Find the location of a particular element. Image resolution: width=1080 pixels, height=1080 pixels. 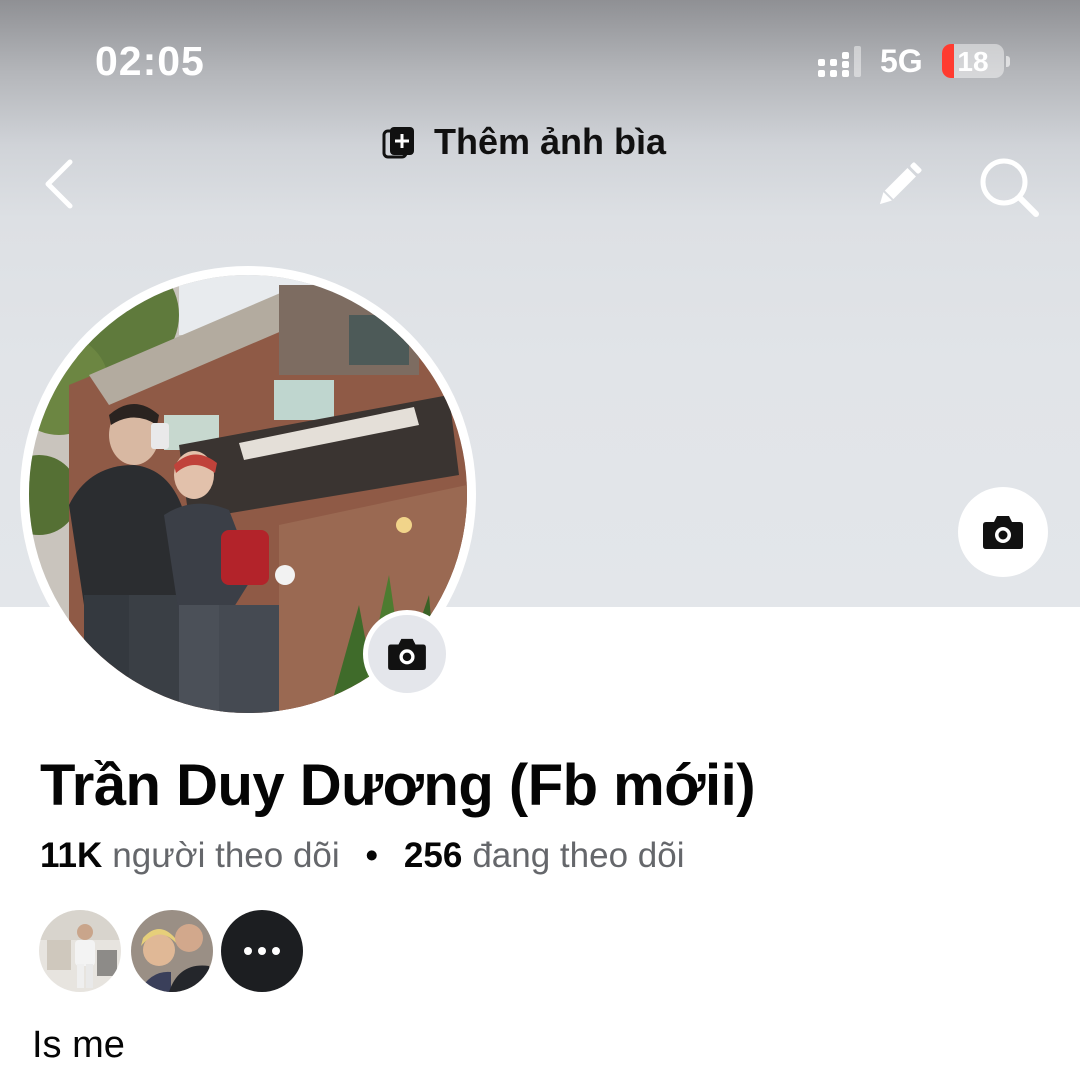

more-dots-icon is located at coordinates (262, 951).